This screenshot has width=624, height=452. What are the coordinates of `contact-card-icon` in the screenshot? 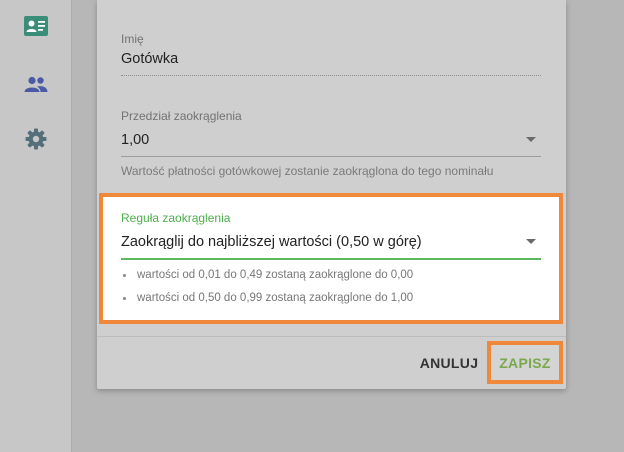 It's located at (36, 26).